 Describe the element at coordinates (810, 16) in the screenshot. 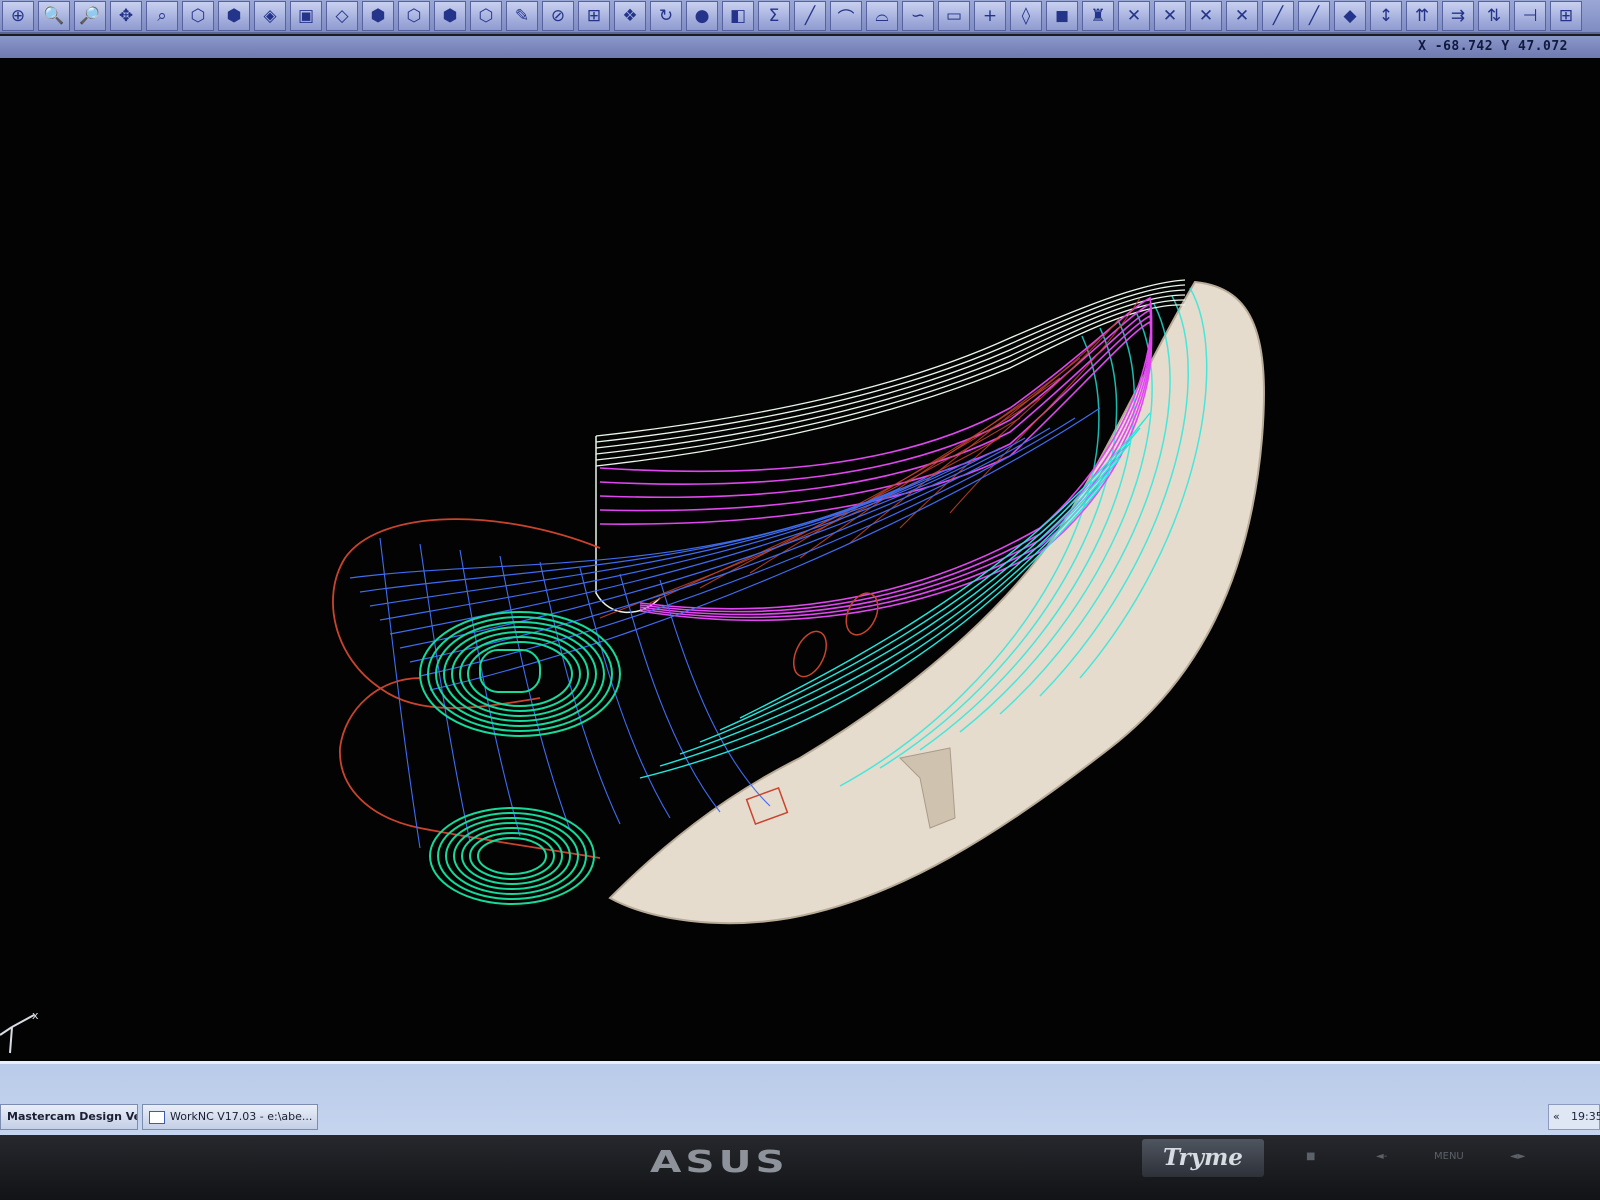

I see `line-icon: ╱` at that location.